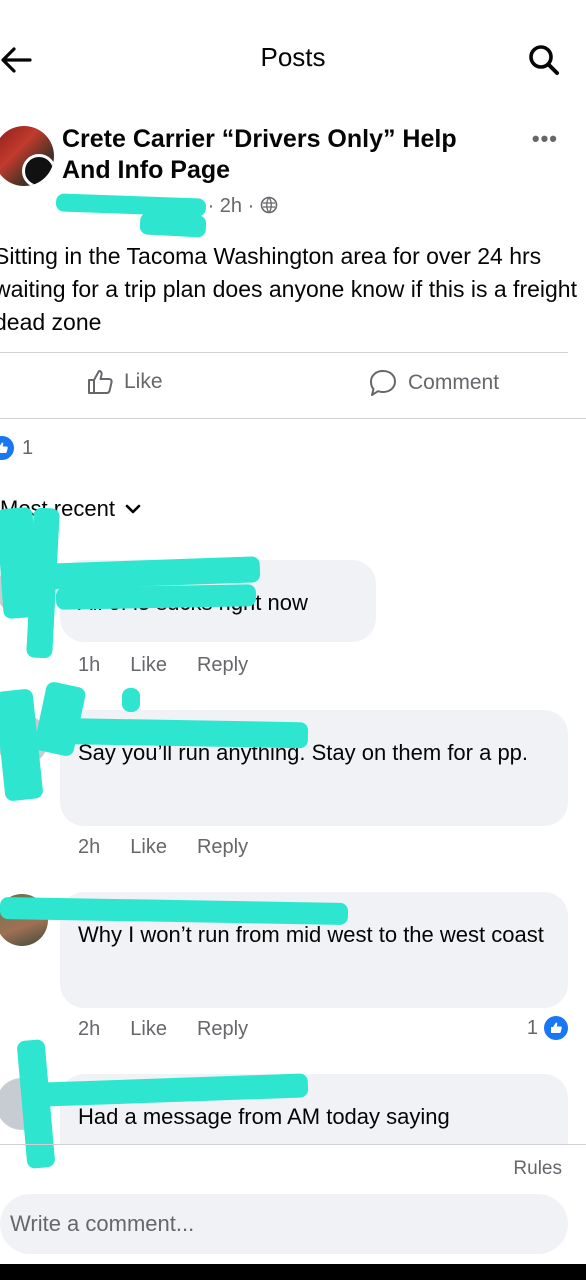 Image resolution: width=586 pixels, height=1280 pixels. Describe the element at coordinates (133, 509) in the screenshot. I see `chevron-down-icon` at that location.